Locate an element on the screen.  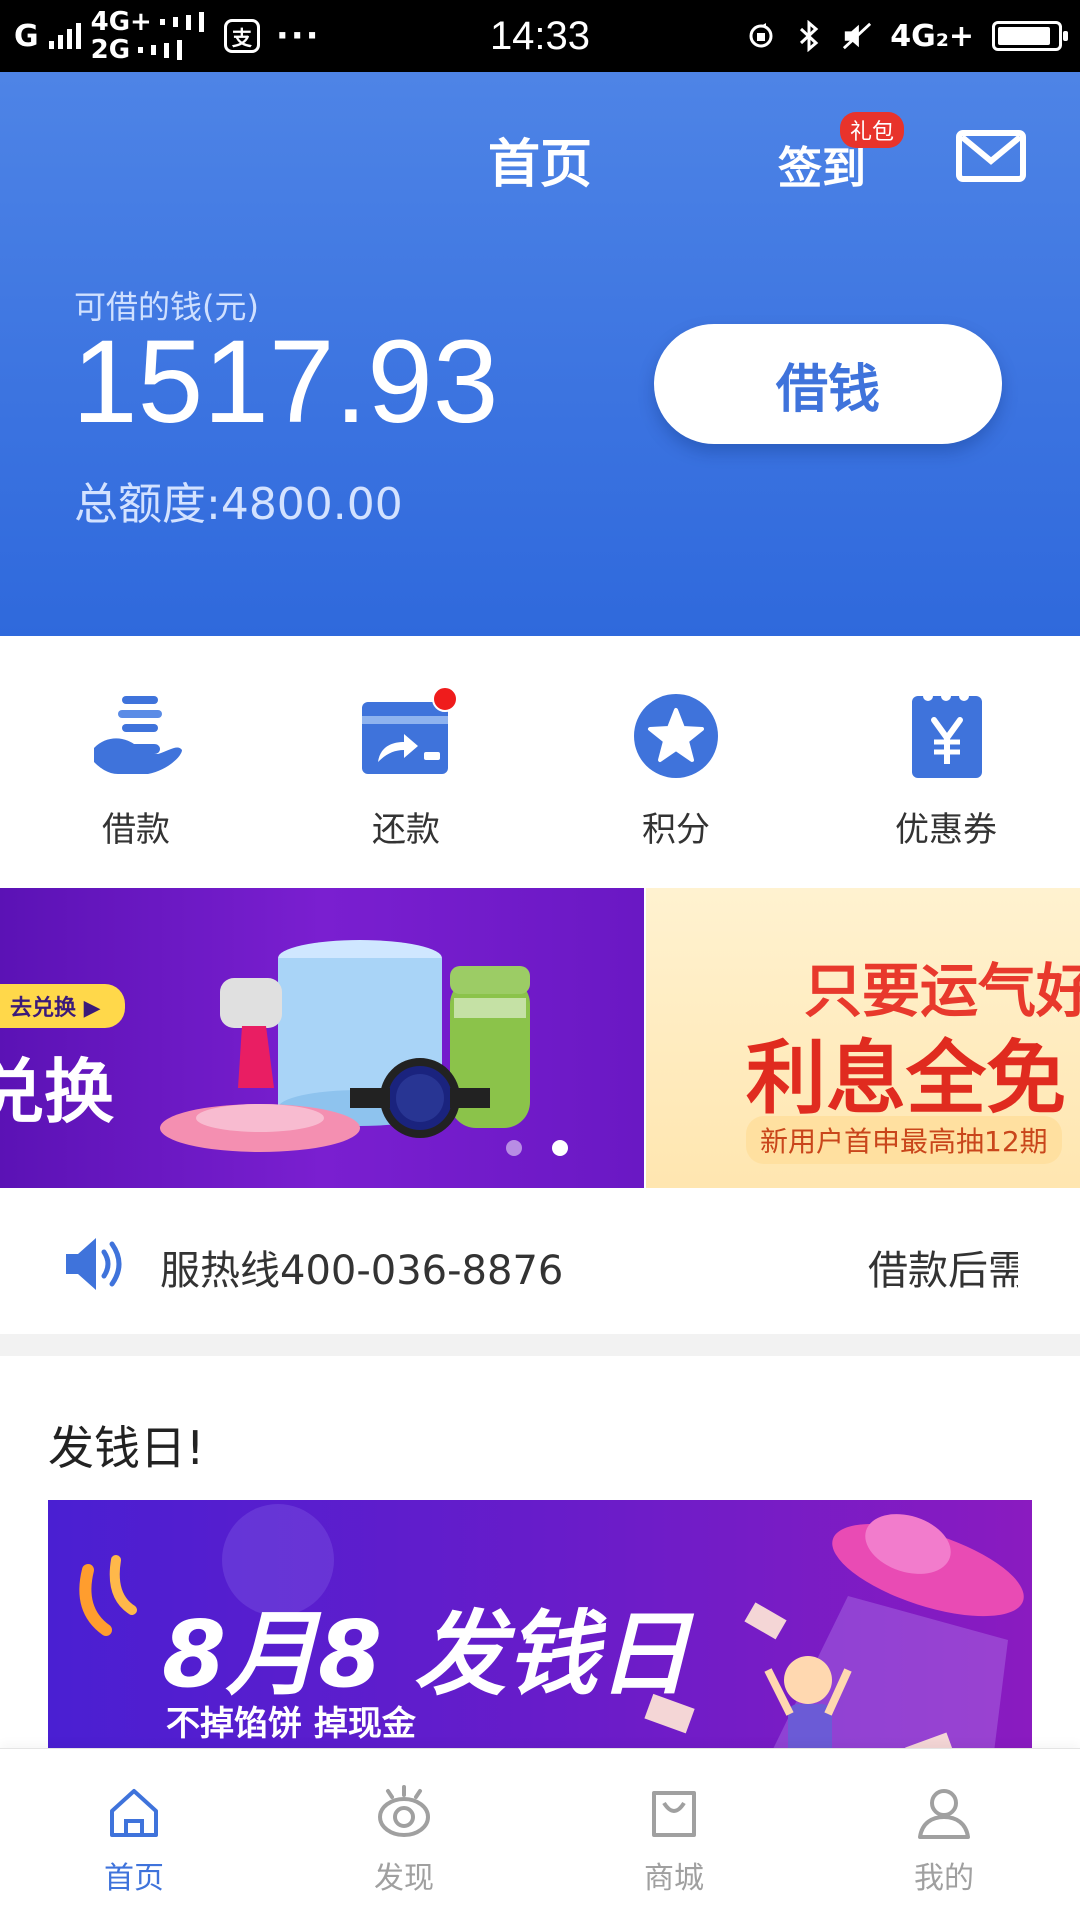
notice-bar: 服热线400-036-8876 借款后需 is located at coordinates (540, 1262).